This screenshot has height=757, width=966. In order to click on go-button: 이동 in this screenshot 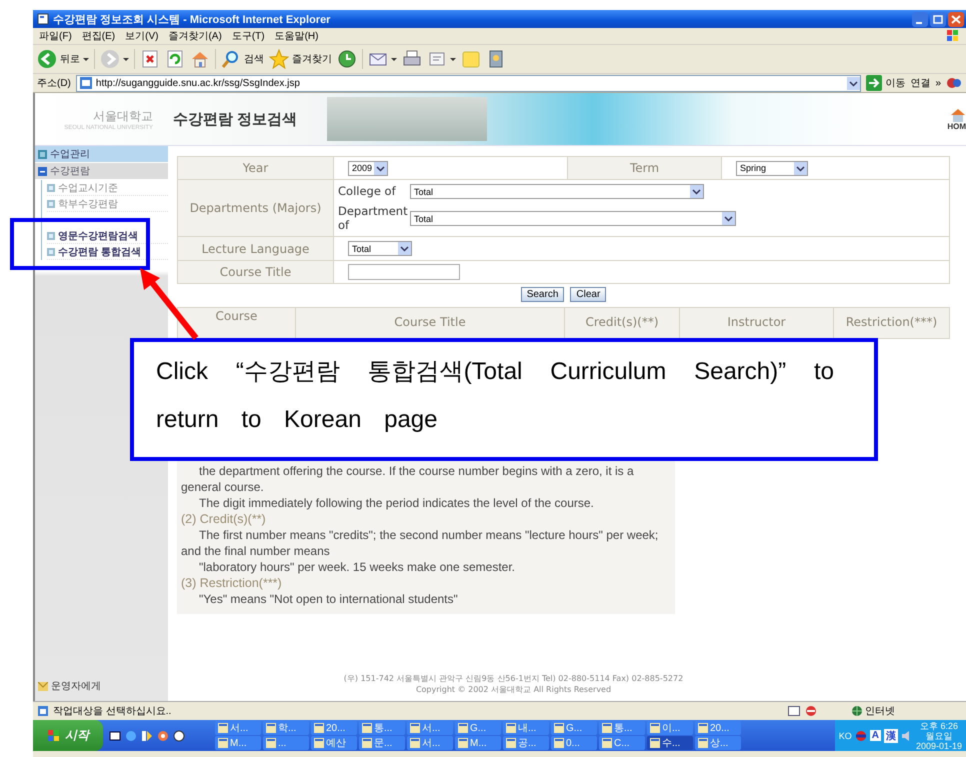, I will do `click(886, 83)`.